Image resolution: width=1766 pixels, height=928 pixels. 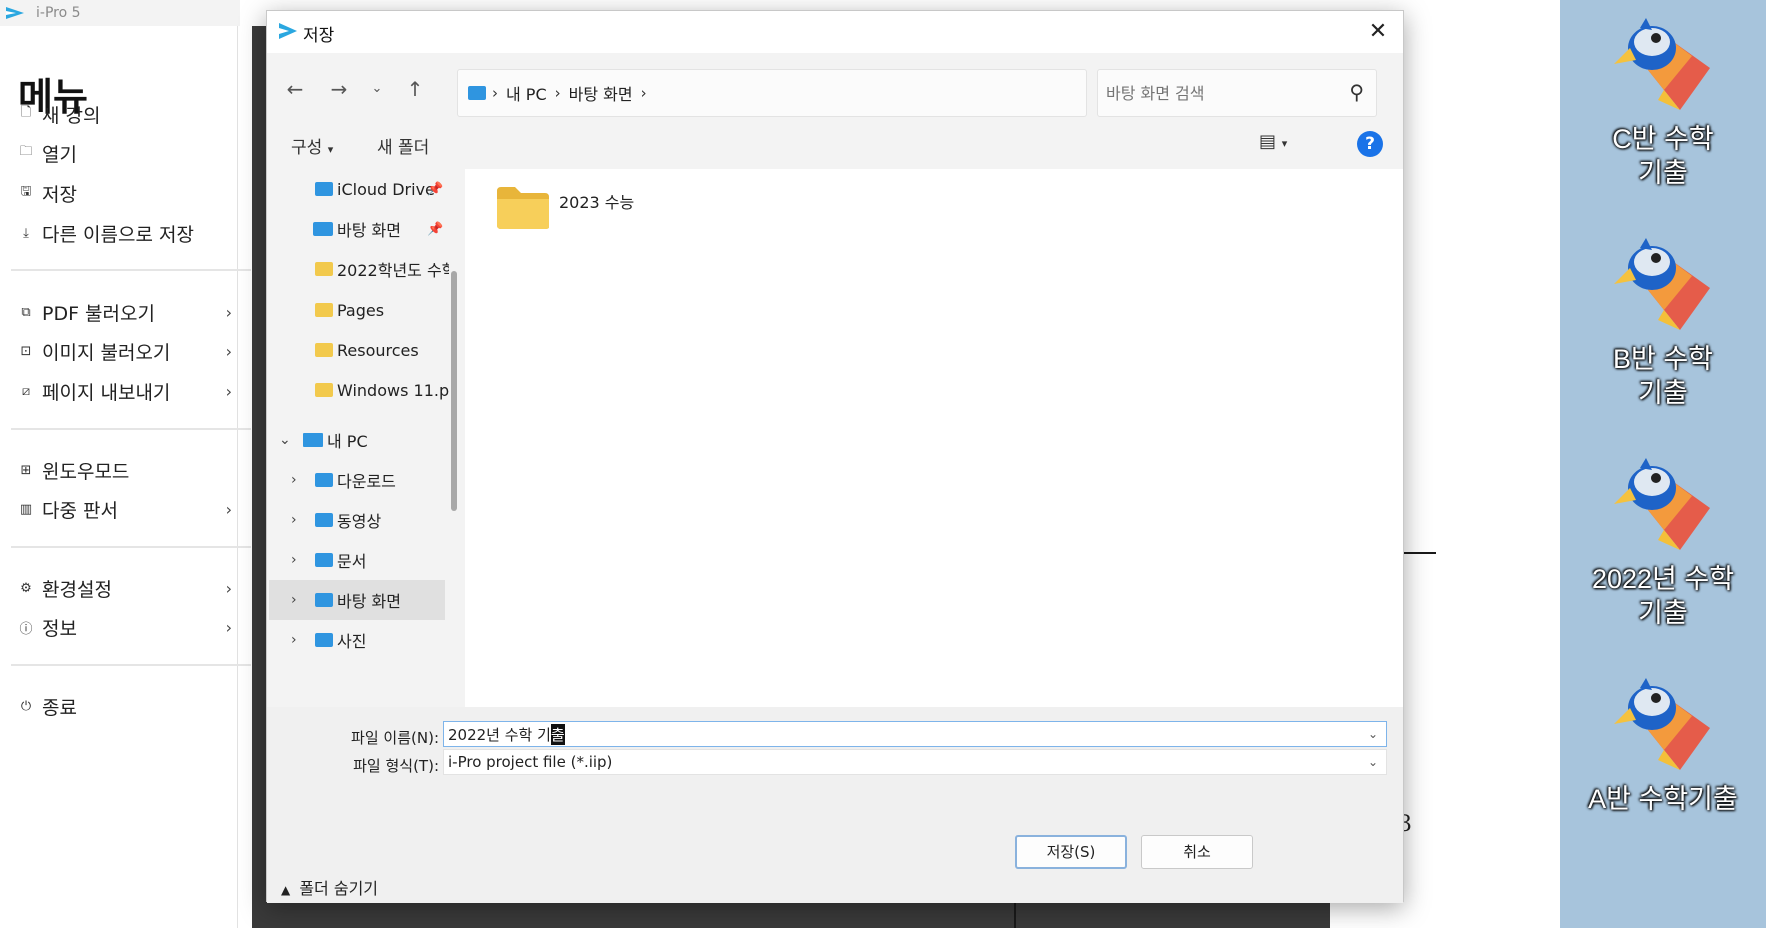 I want to click on desktop: C반 수학 기출 B반 수학 기출 2022년 수학 기출 A반 수학기출, so click(x=1663, y=464).